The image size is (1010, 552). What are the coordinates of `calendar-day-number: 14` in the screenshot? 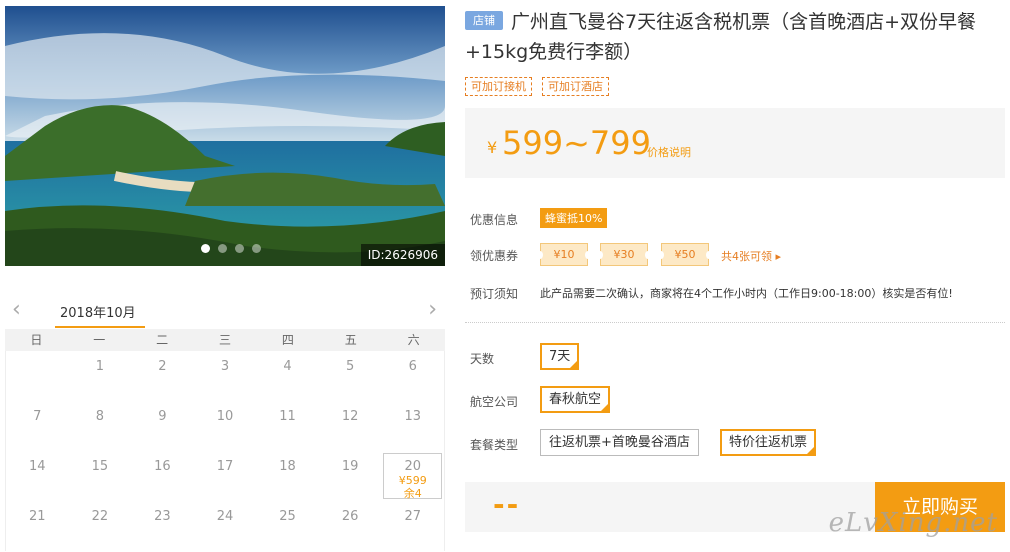 It's located at (37, 466).